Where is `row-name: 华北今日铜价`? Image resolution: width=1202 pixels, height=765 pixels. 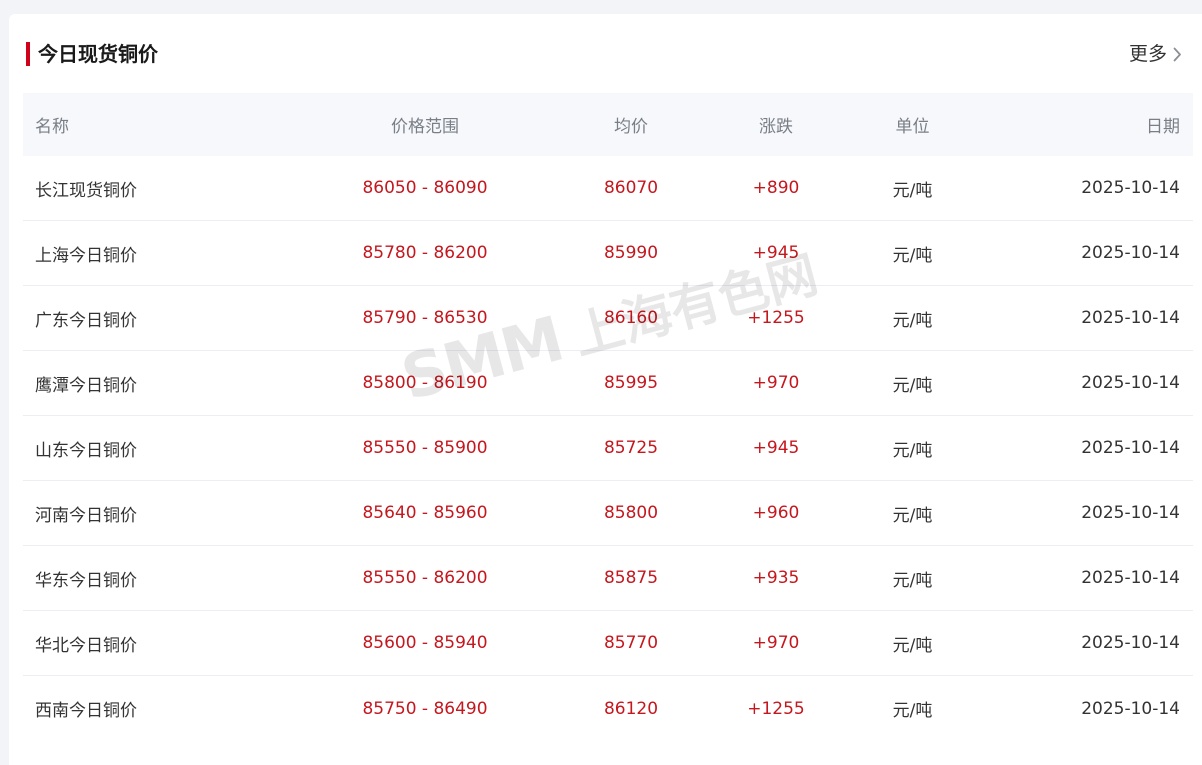
row-name: 华北今日铜价 is located at coordinates (164, 643).